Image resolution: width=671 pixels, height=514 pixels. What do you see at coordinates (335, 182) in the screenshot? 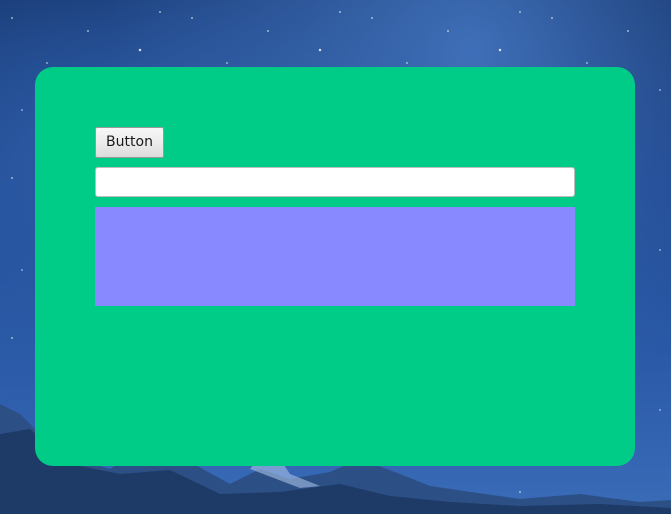
I see `text-field` at bounding box center [335, 182].